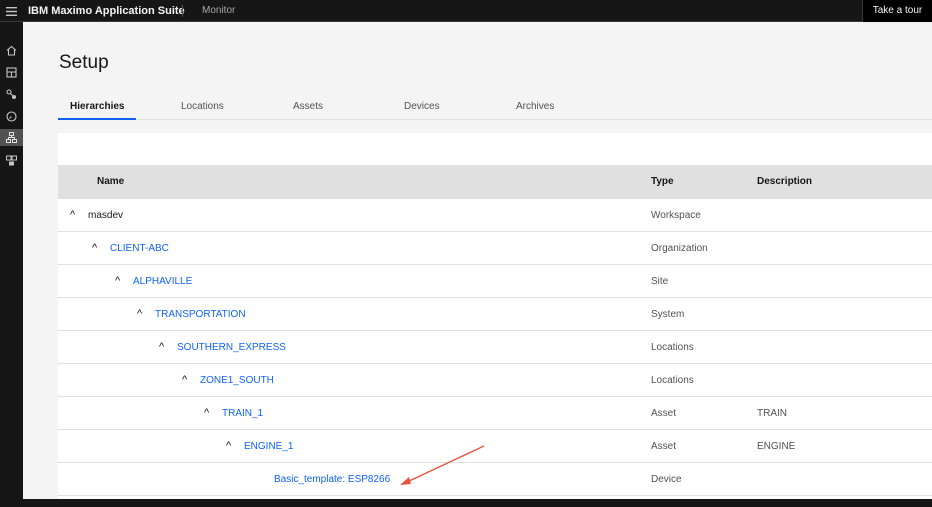  I want to click on hamburger-menu-icon, so click(11, 11).